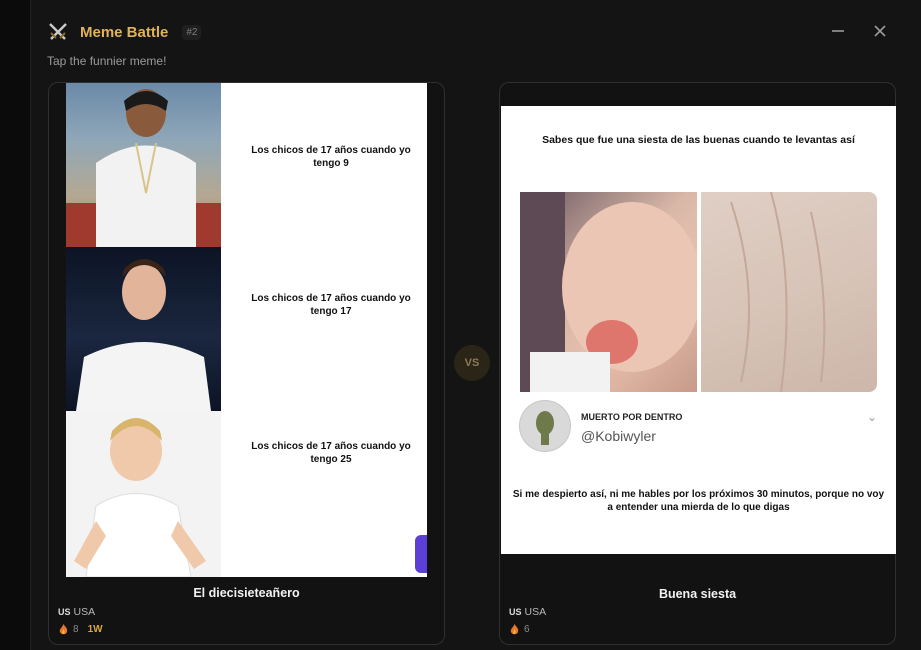 The image size is (921, 650). What do you see at coordinates (618, 436) in the screenshot?
I see `account-handle: @Kobiwyler` at bounding box center [618, 436].